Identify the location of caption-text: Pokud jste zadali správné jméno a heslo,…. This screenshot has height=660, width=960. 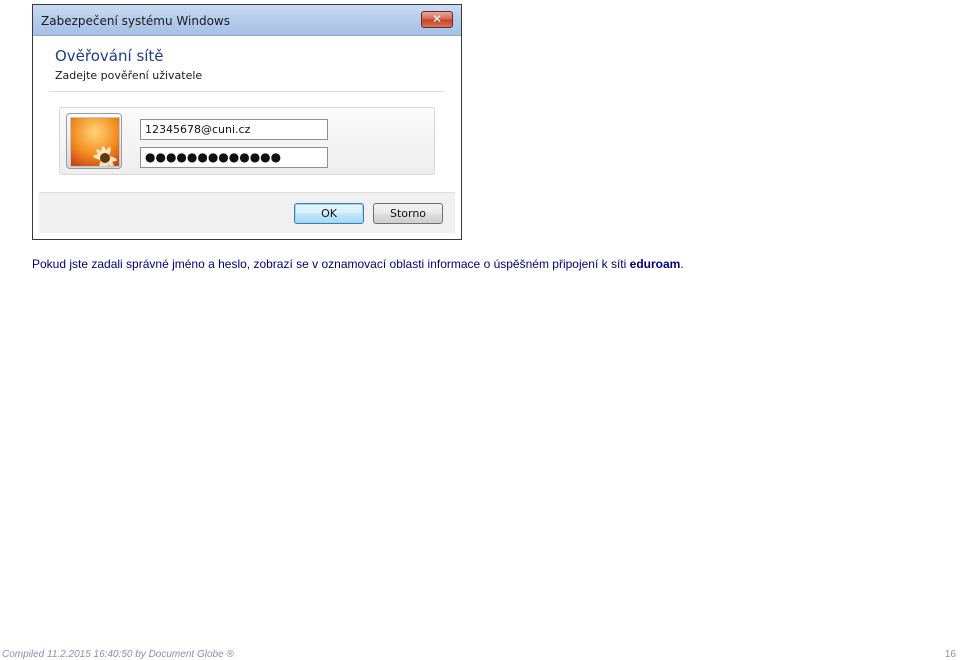
(358, 264).